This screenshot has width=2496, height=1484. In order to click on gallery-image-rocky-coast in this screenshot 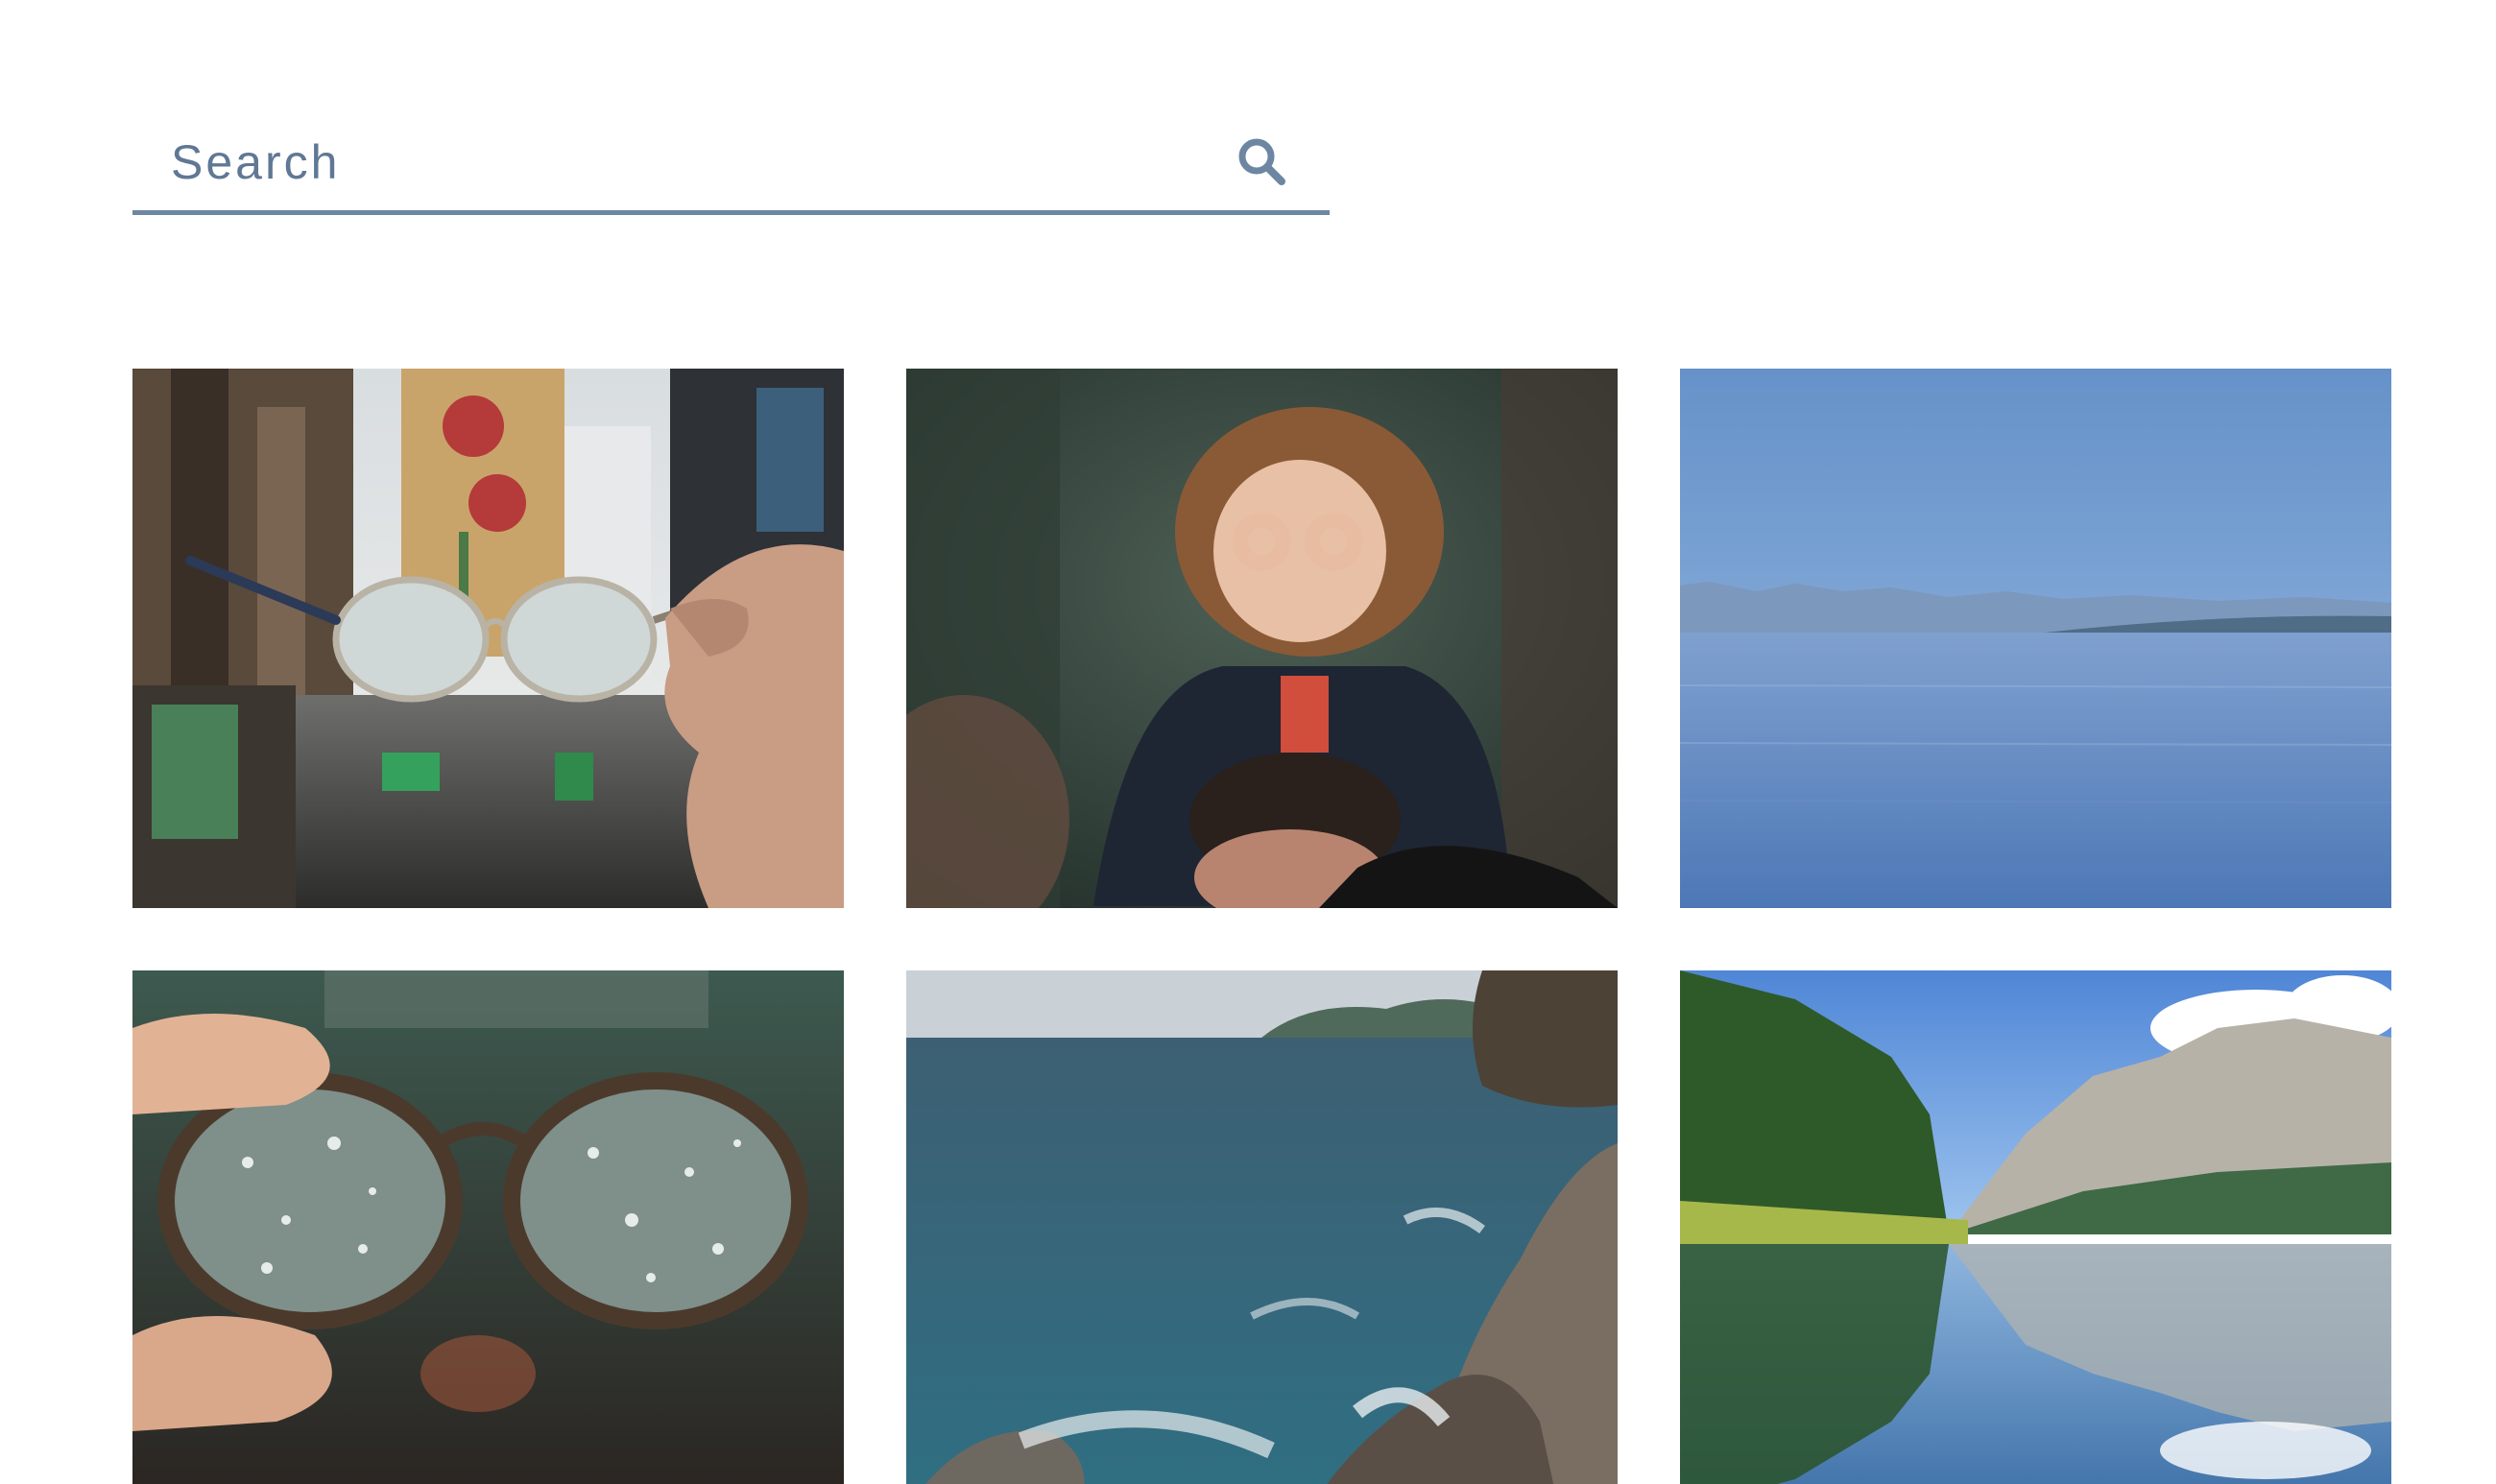, I will do `click(1262, 1227)`.